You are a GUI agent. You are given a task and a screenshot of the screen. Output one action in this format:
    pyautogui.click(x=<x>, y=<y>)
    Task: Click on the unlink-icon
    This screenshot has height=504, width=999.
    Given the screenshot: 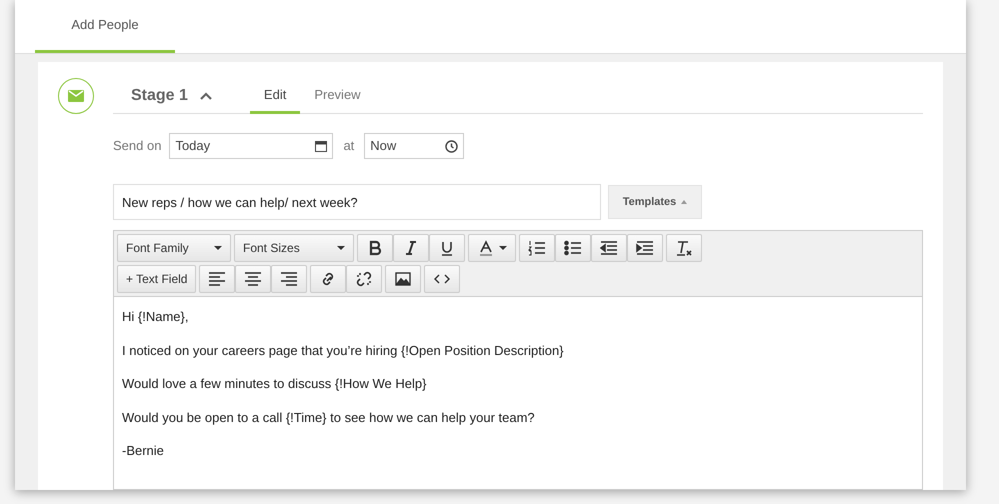 What is the action you would take?
    pyautogui.click(x=364, y=279)
    